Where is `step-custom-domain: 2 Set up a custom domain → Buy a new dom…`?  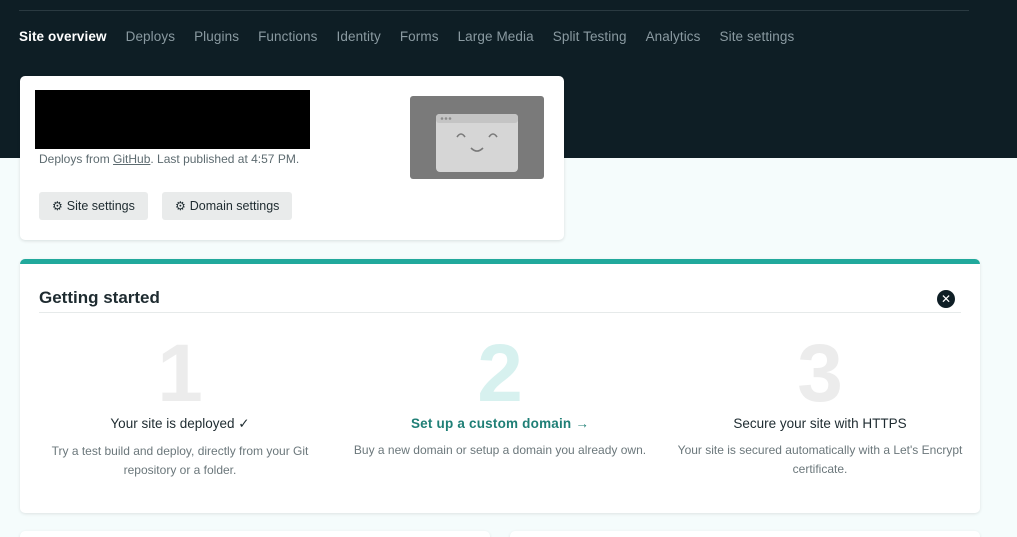 step-custom-domain: 2 Set up a custom domain → Buy a new dom… is located at coordinates (500, 394).